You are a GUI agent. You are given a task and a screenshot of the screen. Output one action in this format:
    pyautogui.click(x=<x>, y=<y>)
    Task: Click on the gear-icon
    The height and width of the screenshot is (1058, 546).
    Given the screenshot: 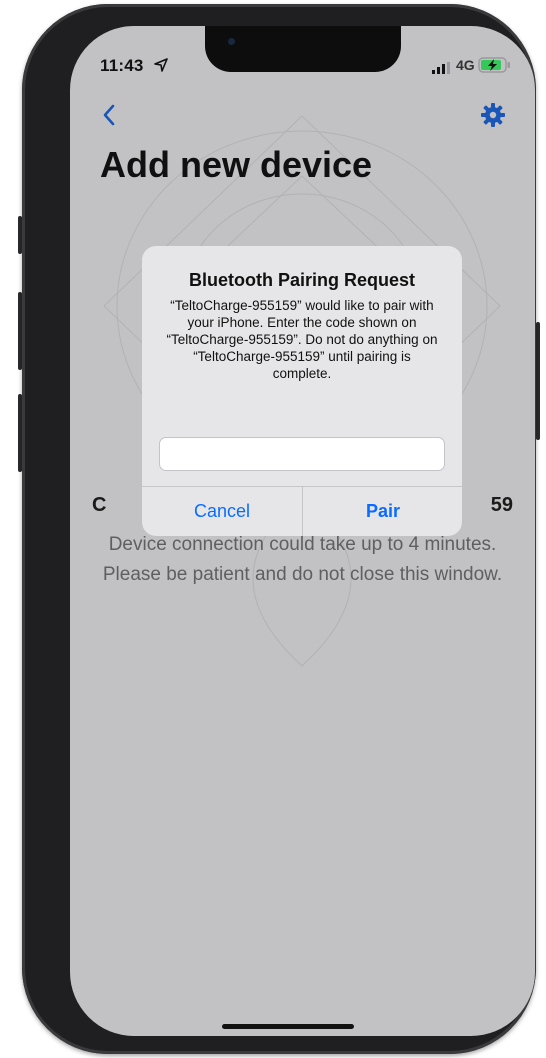 What is the action you would take?
    pyautogui.click(x=493, y=115)
    